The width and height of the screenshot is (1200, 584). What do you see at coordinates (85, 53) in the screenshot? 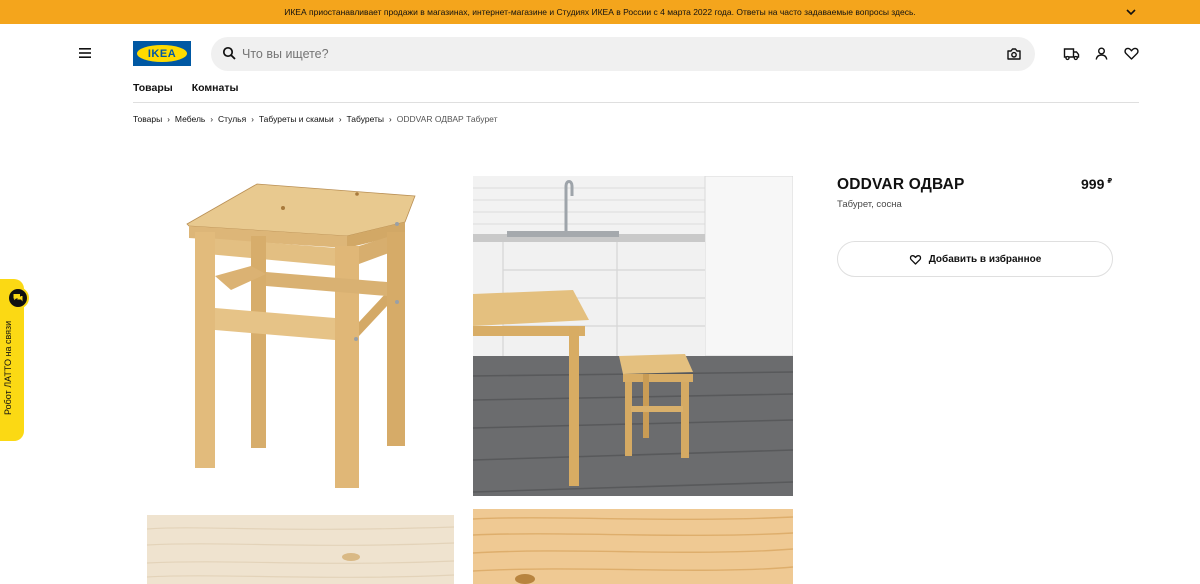
I see `hamburger-menu-icon` at bounding box center [85, 53].